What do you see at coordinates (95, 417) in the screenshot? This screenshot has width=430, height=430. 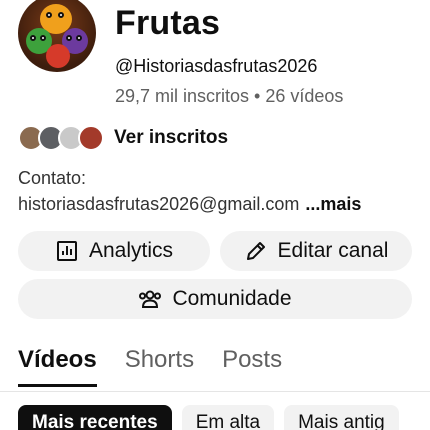 I see `chip-most-recent: Mais recentes` at bounding box center [95, 417].